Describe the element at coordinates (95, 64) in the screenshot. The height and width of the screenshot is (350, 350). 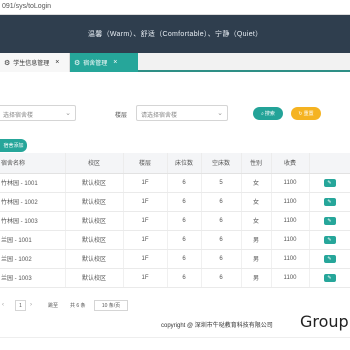
I see `tab-label: 宿舍管理` at that location.